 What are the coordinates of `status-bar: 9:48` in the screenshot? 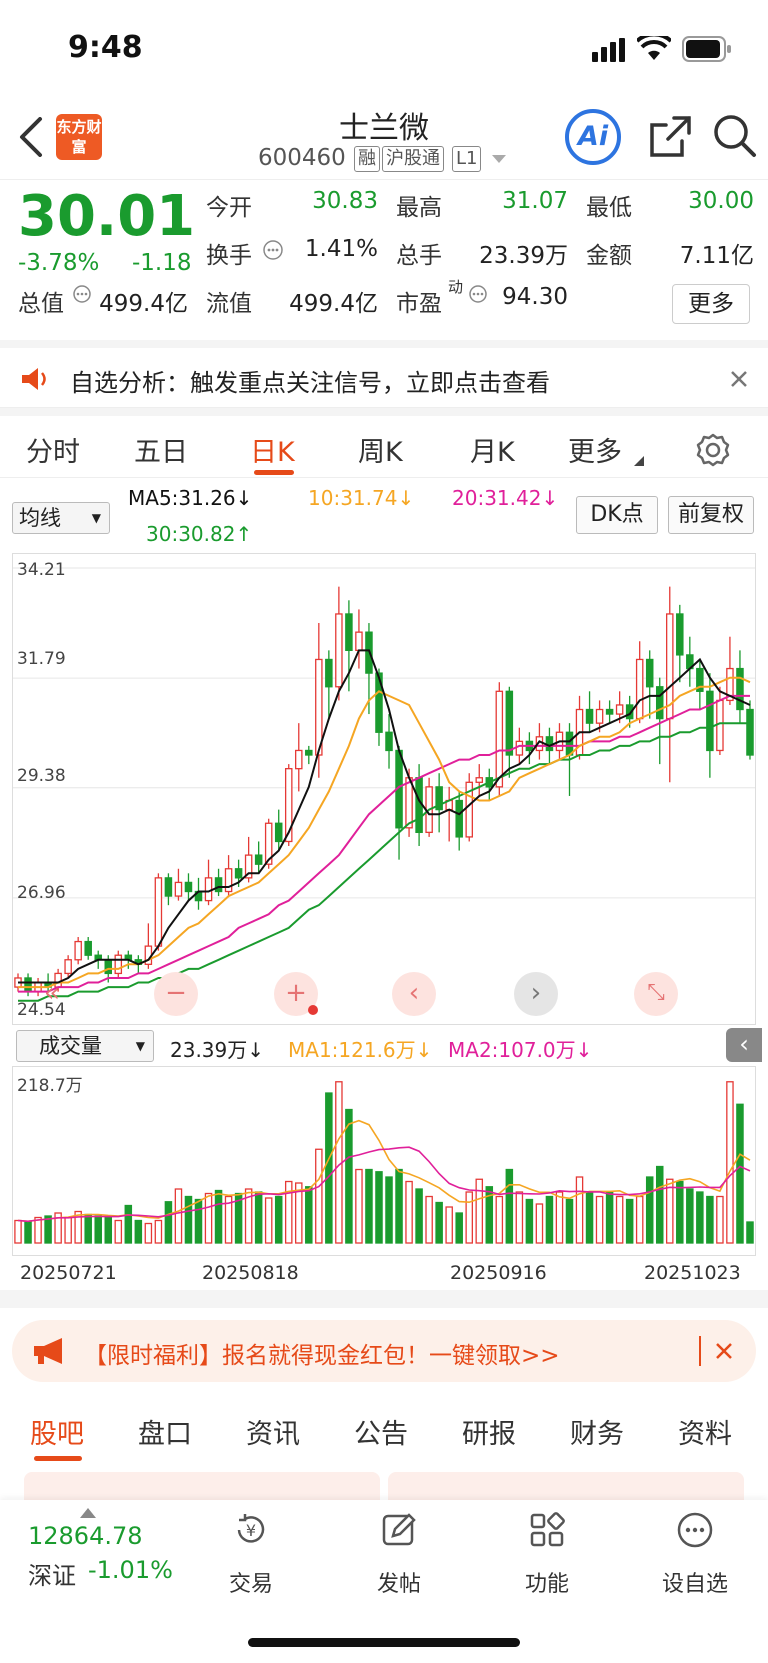 It's located at (384, 47).